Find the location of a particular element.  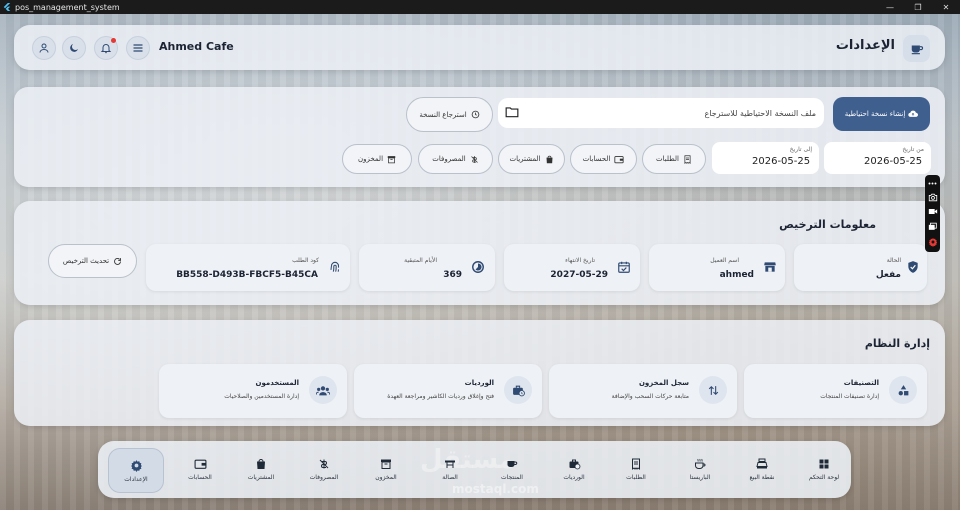

swap-vertical-icon is located at coordinates (713, 390).